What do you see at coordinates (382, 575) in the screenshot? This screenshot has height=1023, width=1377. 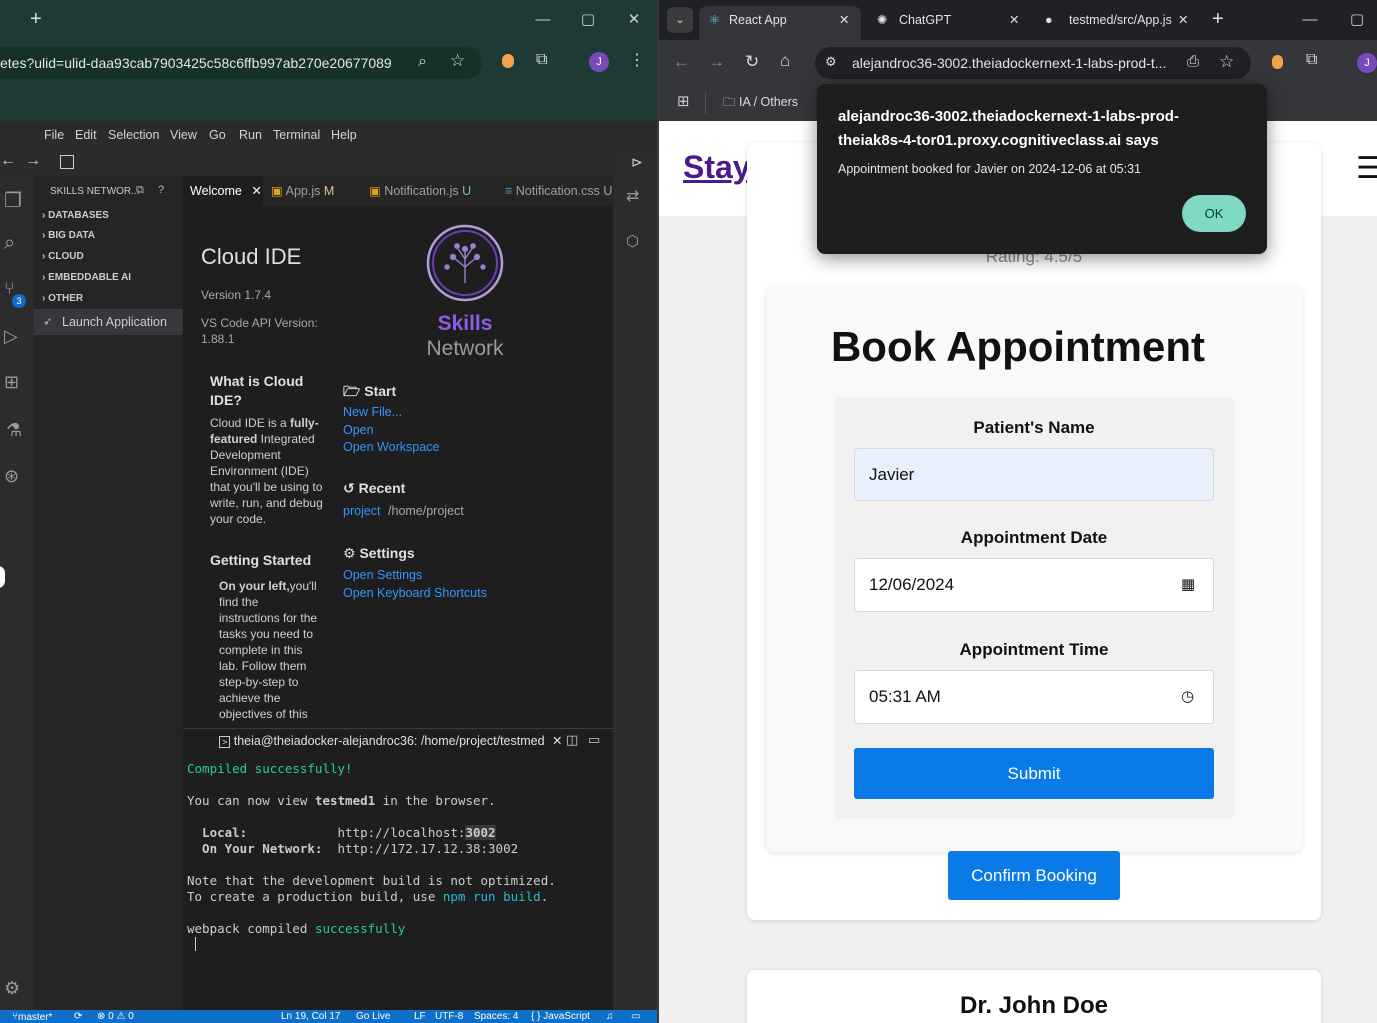 I see `open-settings-link: Open Settings` at bounding box center [382, 575].